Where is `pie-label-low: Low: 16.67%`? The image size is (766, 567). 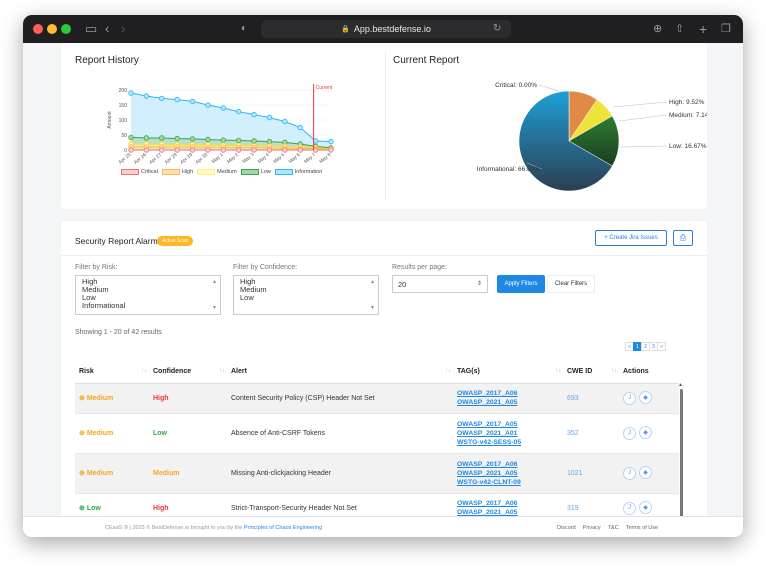
pie-label-low: Low: 16.67% is located at coordinates (688, 146).